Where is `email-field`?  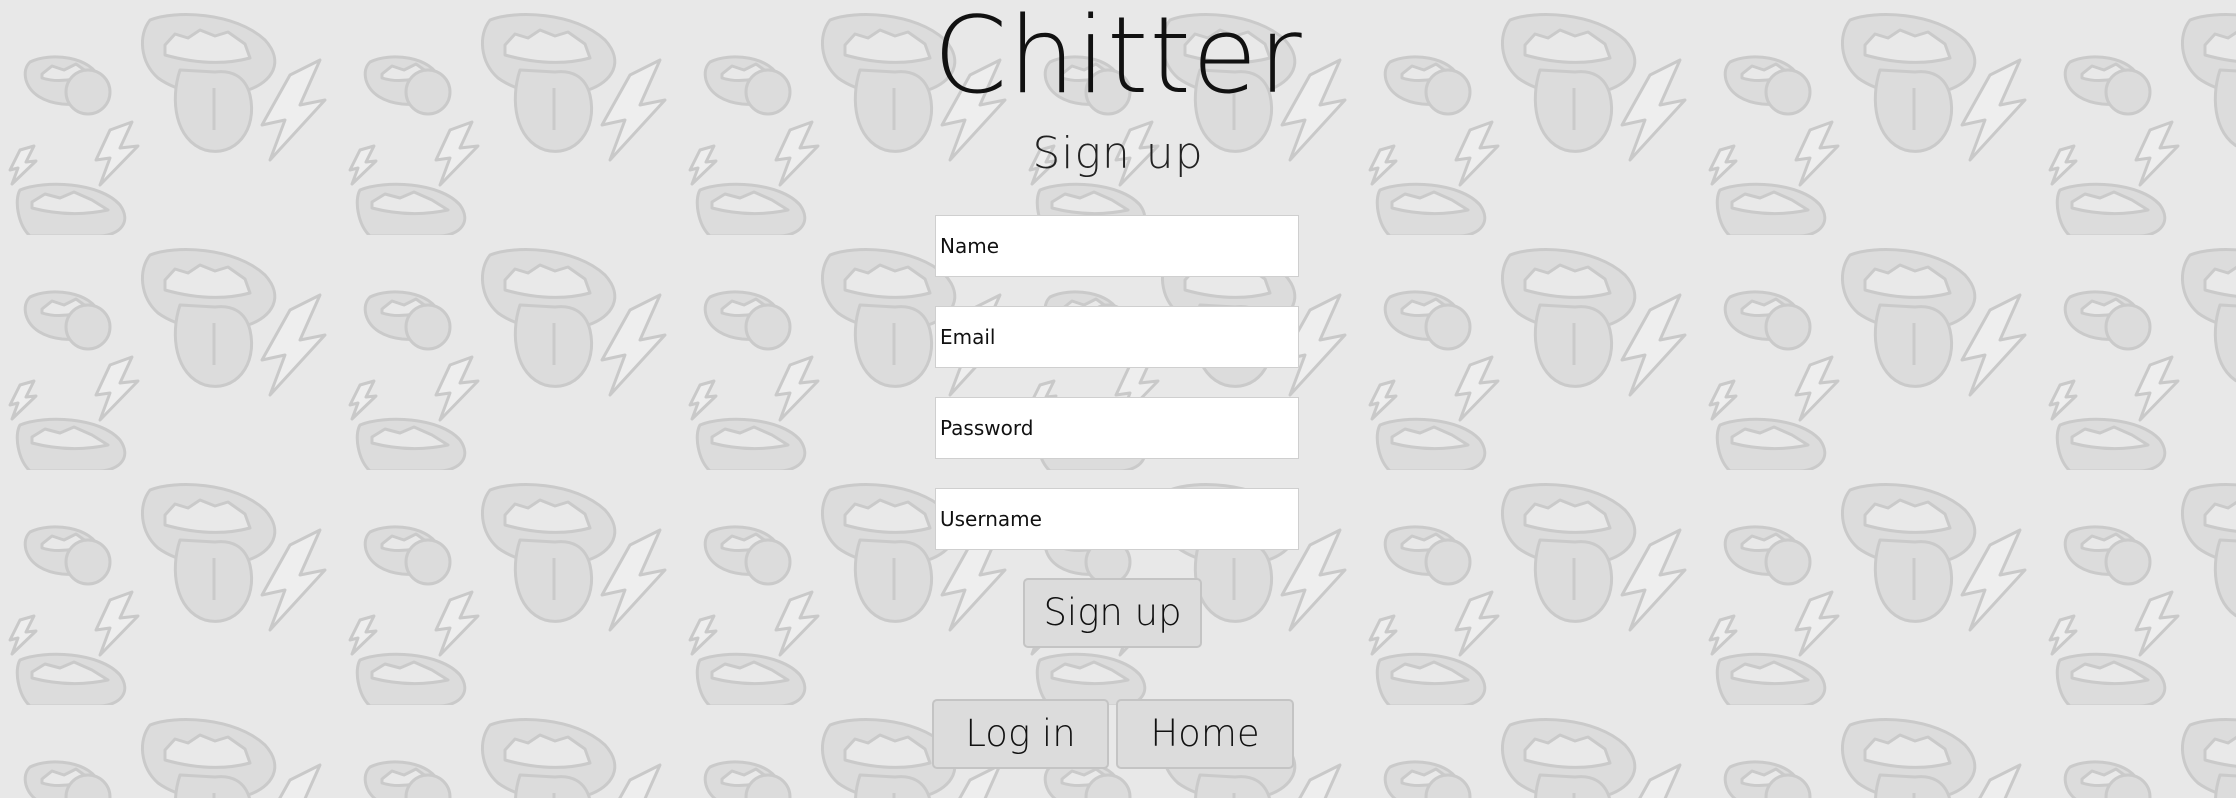 email-field is located at coordinates (1117, 337).